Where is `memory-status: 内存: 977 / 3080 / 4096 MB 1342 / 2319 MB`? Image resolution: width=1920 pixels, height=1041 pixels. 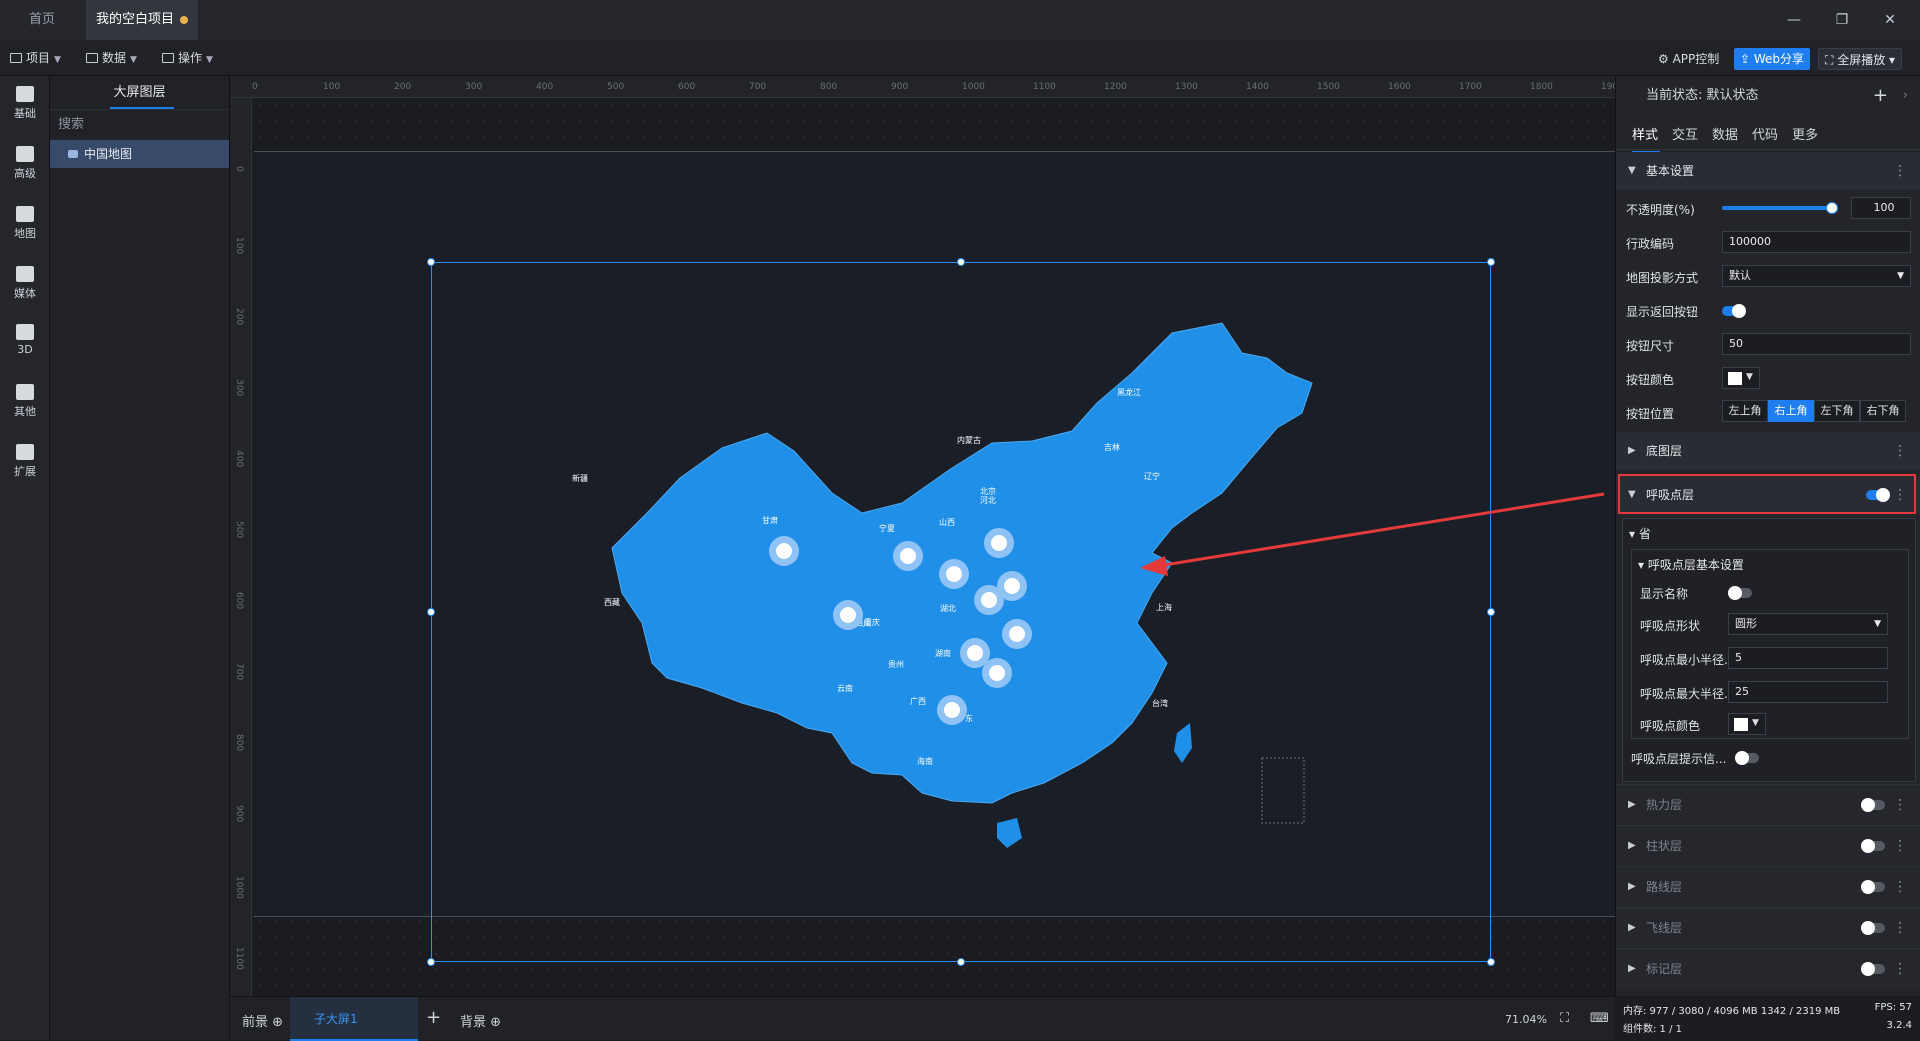
memory-status: 内存: 977 / 3080 / 4096 MB 1342 / 2319 MB is located at coordinates (1732, 1011).